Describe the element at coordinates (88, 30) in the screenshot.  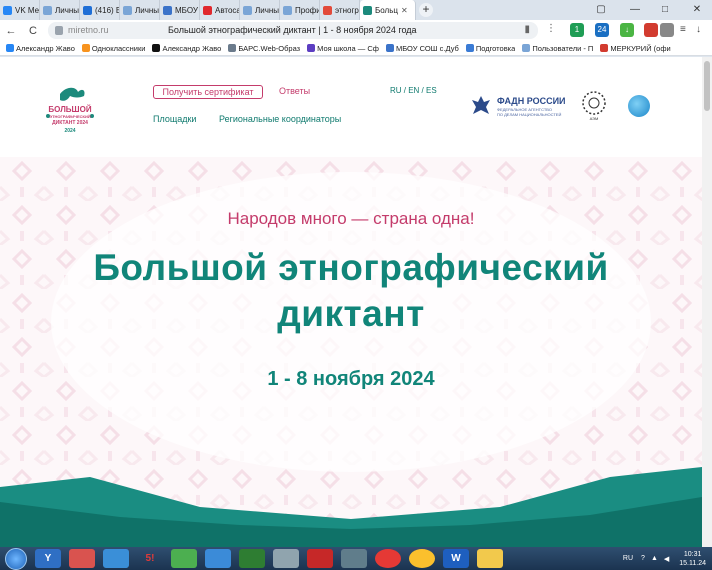
I see `url-domain: miretno.ru` at that location.